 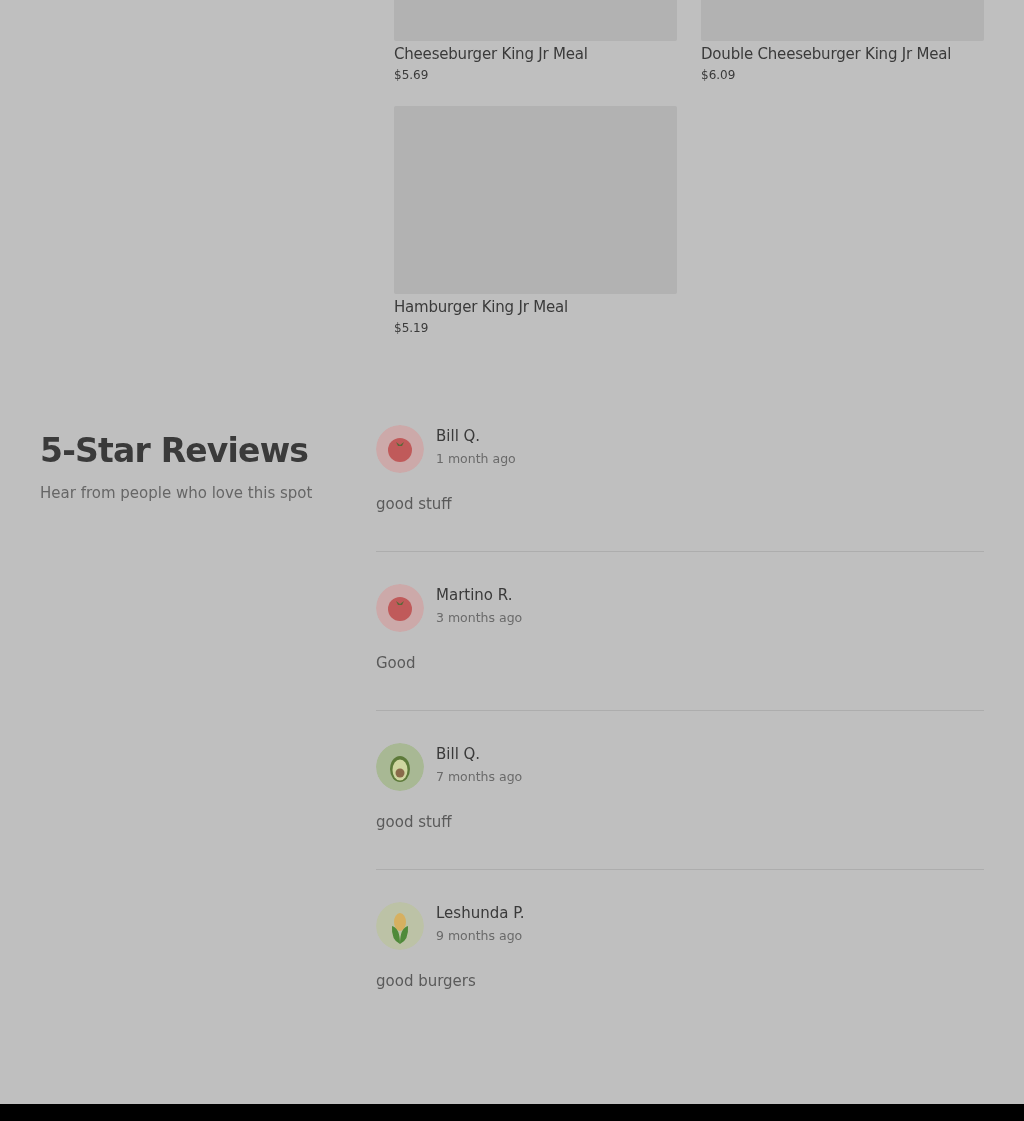 I want to click on review-date: 7 months ago, so click(x=479, y=776).